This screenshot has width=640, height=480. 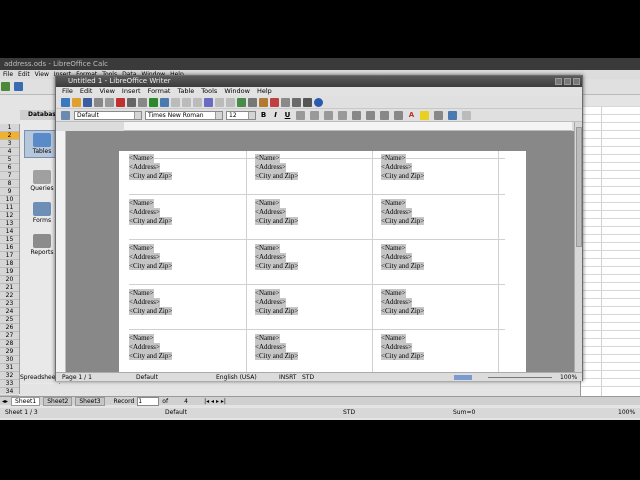 I want to click on numbering-icon, so click(x=356, y=115).